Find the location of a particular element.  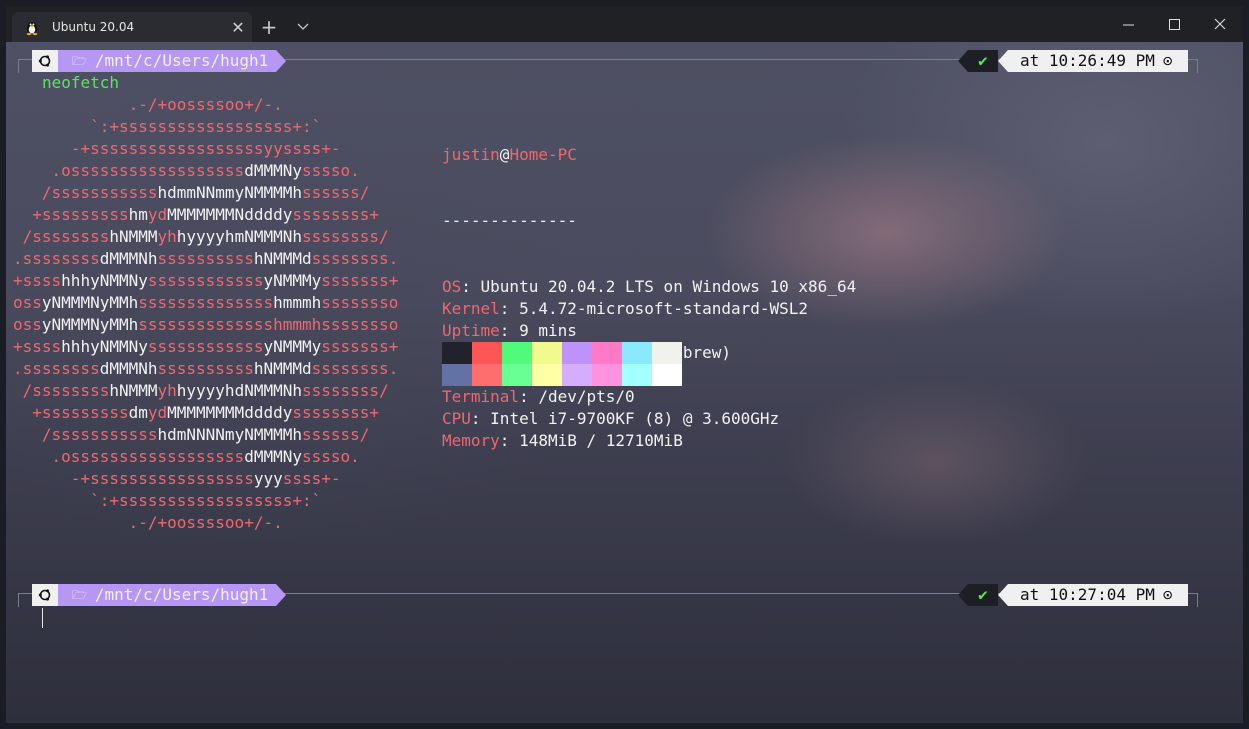

info-key: OS is located at coordinates (452, 286).